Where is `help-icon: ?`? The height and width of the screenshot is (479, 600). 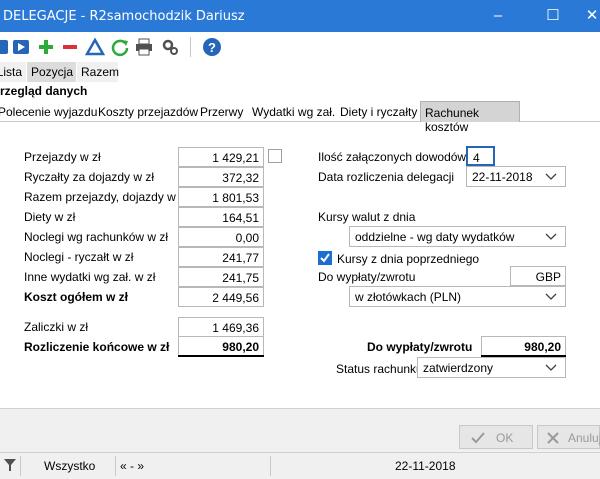
help-icon: ? is located at coordinates (212, 47).